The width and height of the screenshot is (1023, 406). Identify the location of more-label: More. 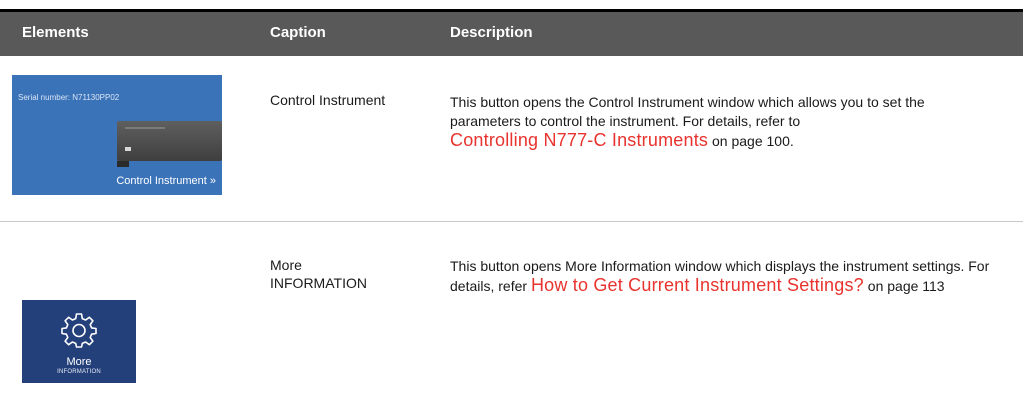
(79, 362).